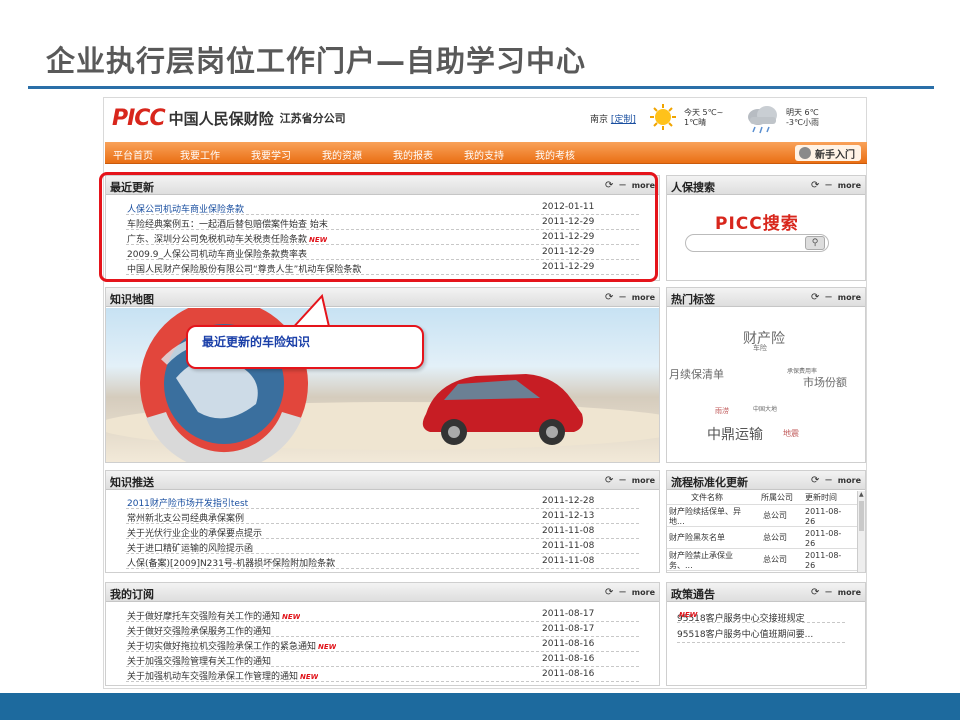 This screenshot has width=960, height=720. I want to click on annotation-callout: 最近更新的车险知识, so click(305, 347).